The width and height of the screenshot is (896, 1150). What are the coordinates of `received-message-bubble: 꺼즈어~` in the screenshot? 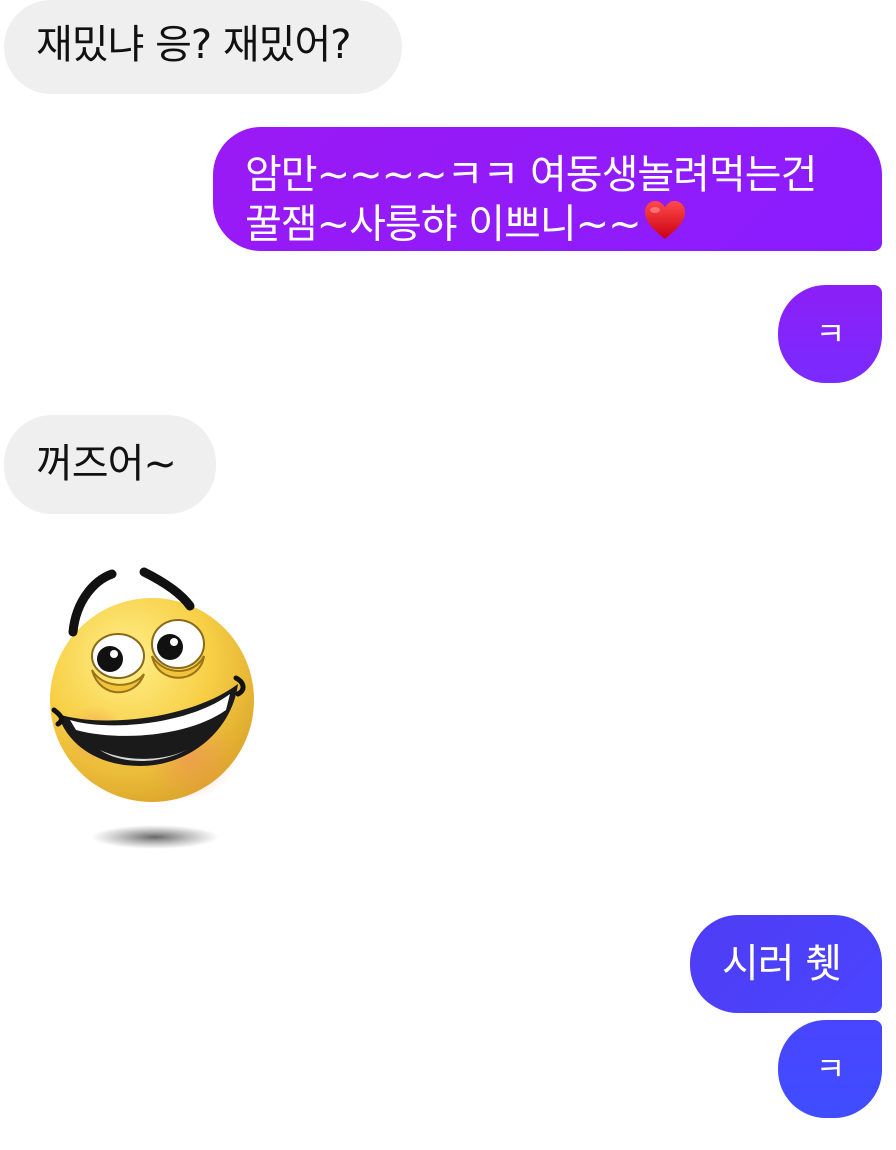 It's located at (110, 464).